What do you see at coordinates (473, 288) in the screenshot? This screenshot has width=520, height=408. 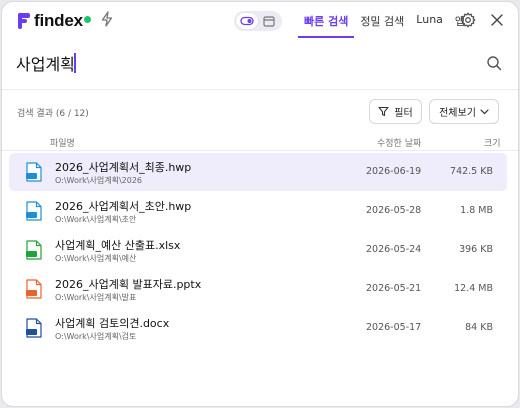 I see `file-size: 12.4 MB` at bounding box center [473, 288].